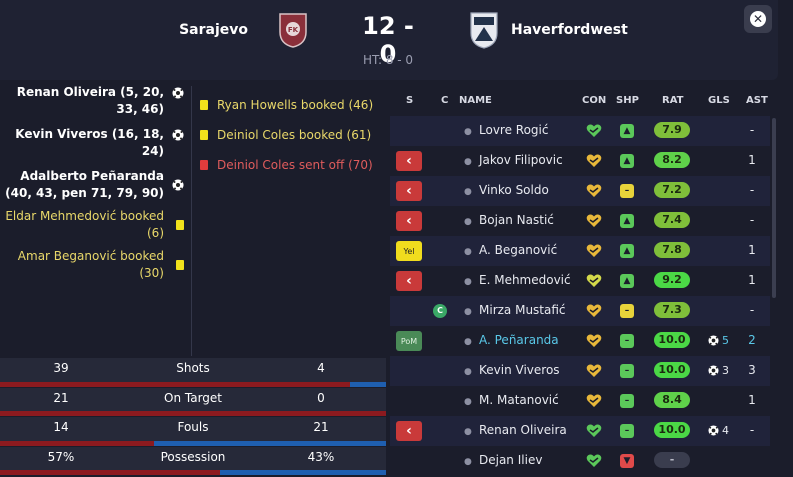  What do you see at coordinates (84, 224) in the screenshot?
I see `event-text: Eldar Mehmedović booked (6)` at bounding box center [84, 224].